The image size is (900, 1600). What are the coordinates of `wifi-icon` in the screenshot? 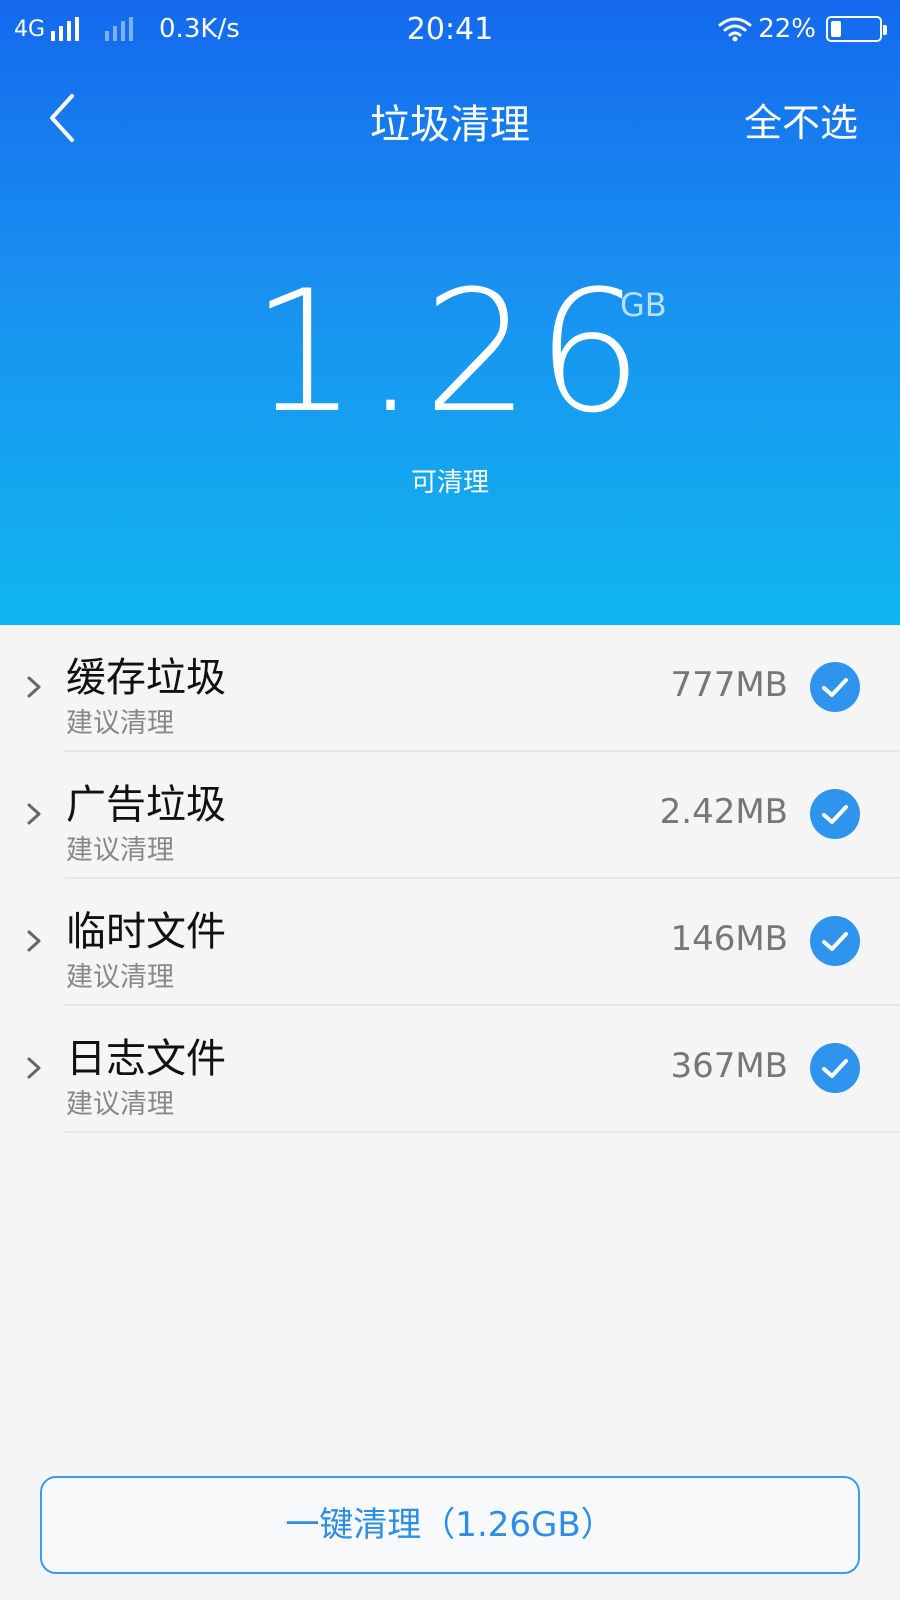 It's located at (735, 29).